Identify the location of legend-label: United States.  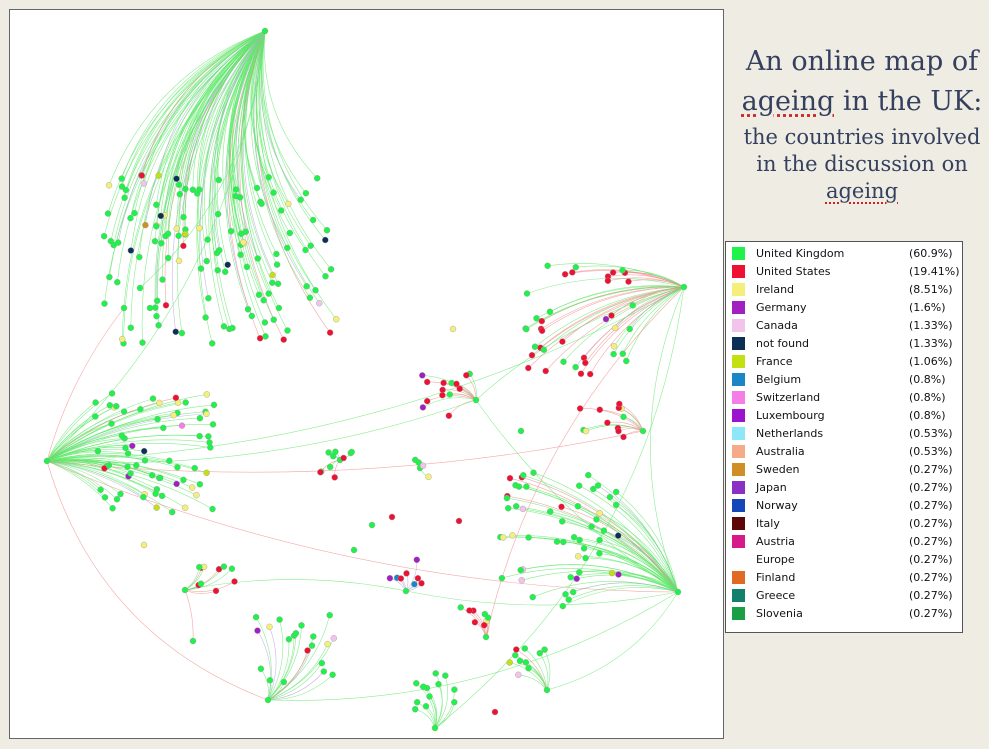
(793, 271).